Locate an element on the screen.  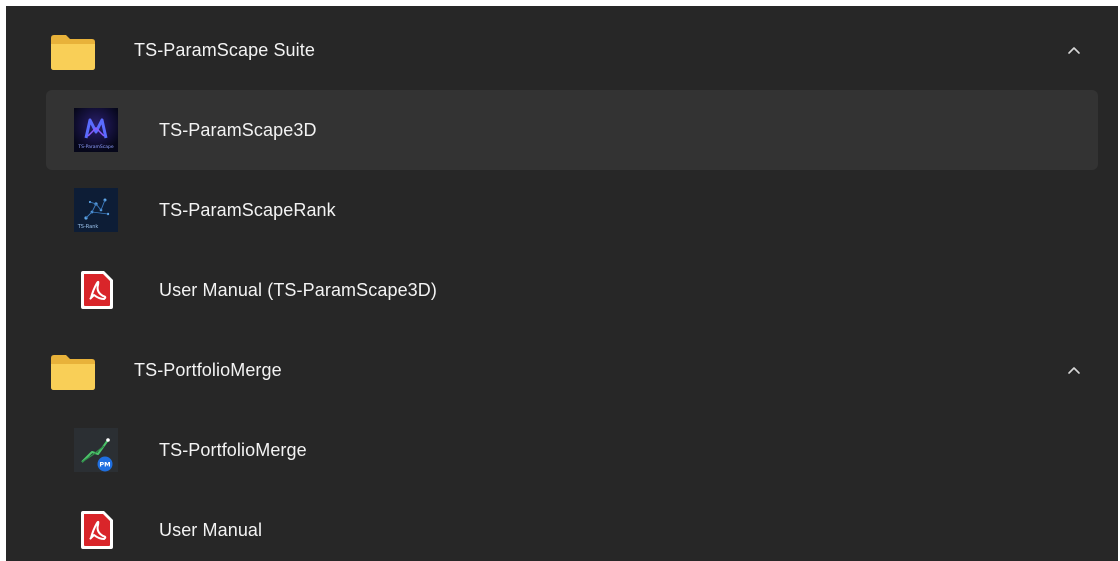
app-label: User Manual (TS-ParamScape3D) is located at coordinates (298, 289).